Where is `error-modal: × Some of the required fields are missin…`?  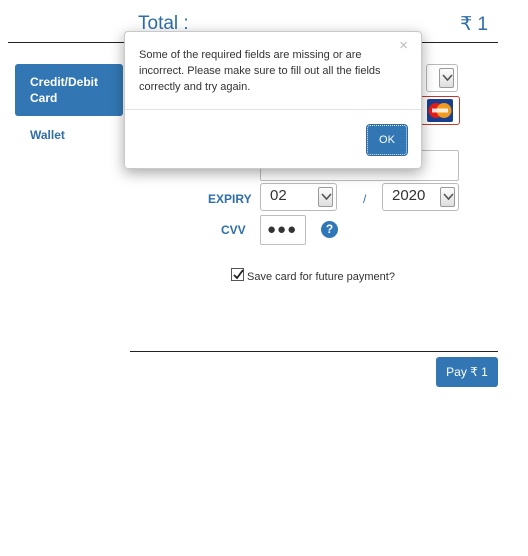 error-modal: × Some of the required fields are missin… is located at coordinates (273, 100).